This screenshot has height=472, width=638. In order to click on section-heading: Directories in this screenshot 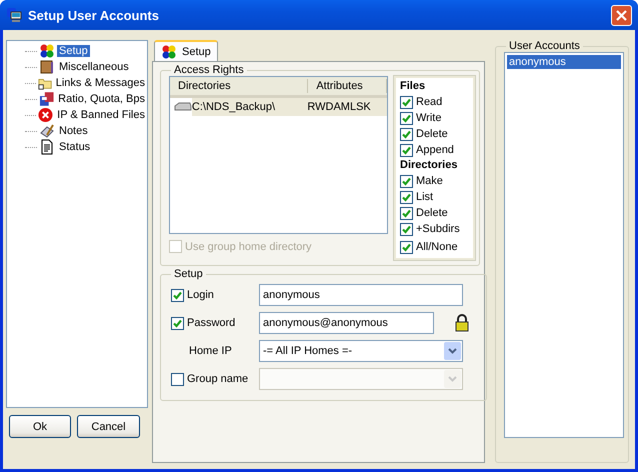, I will do `click(429, 165)`.